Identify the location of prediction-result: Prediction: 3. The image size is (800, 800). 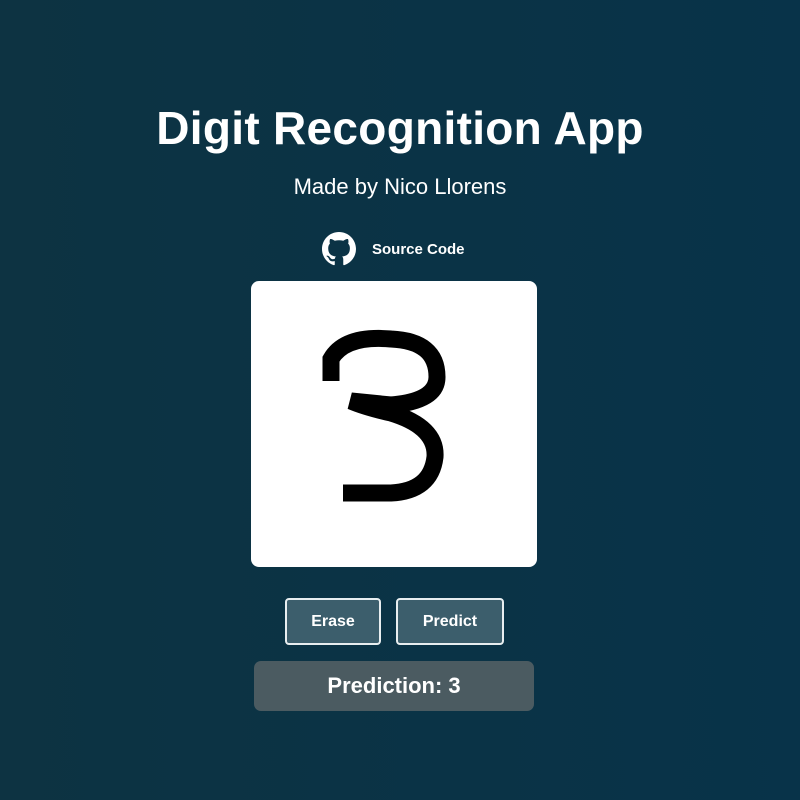
(394, 686).